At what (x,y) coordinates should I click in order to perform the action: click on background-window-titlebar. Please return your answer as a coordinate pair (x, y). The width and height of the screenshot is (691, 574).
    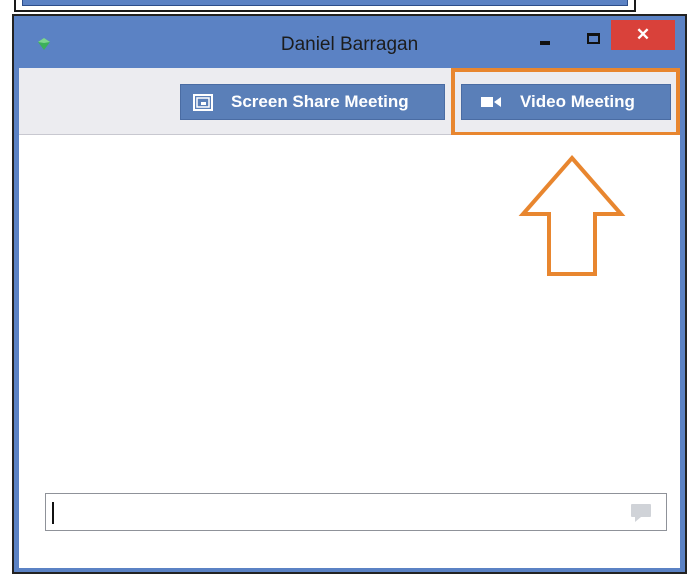
    Looking at the image, I should click on (325, 3).